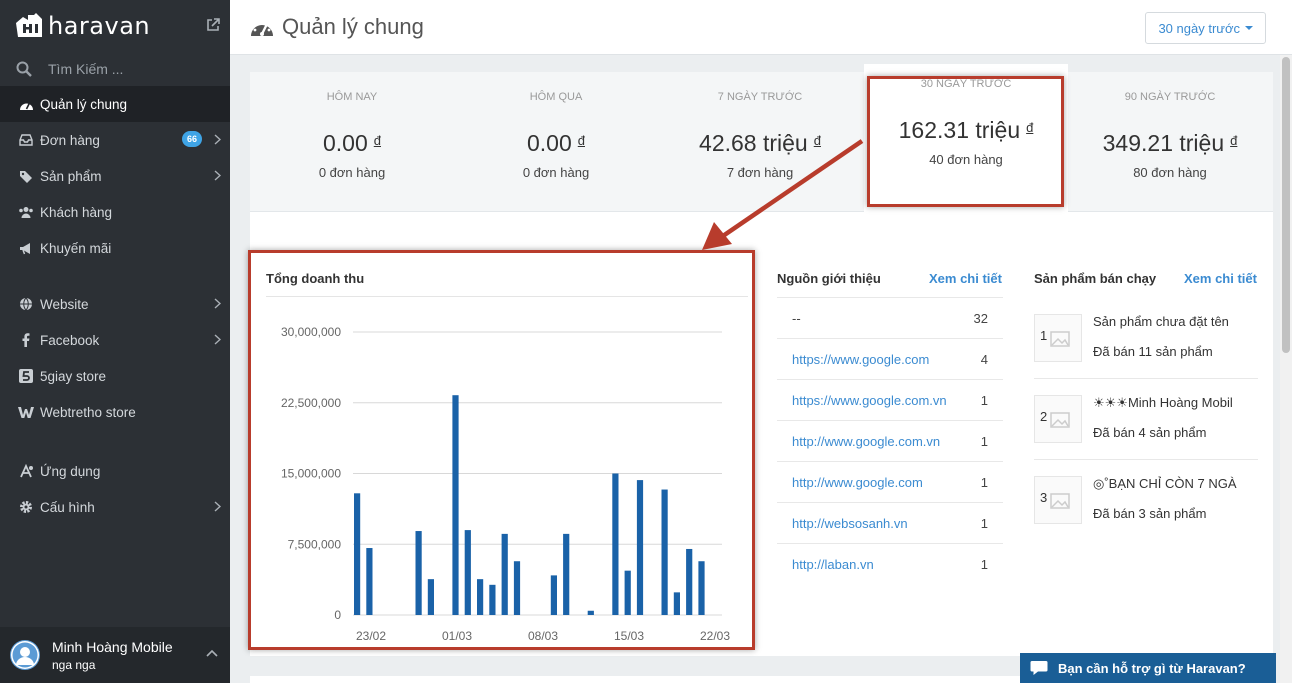  What do you see at coordinates (76, 248) in the screenshot?
I see `sidebar-item-label: Khuyến mãi` at bounding box center [76, 248].